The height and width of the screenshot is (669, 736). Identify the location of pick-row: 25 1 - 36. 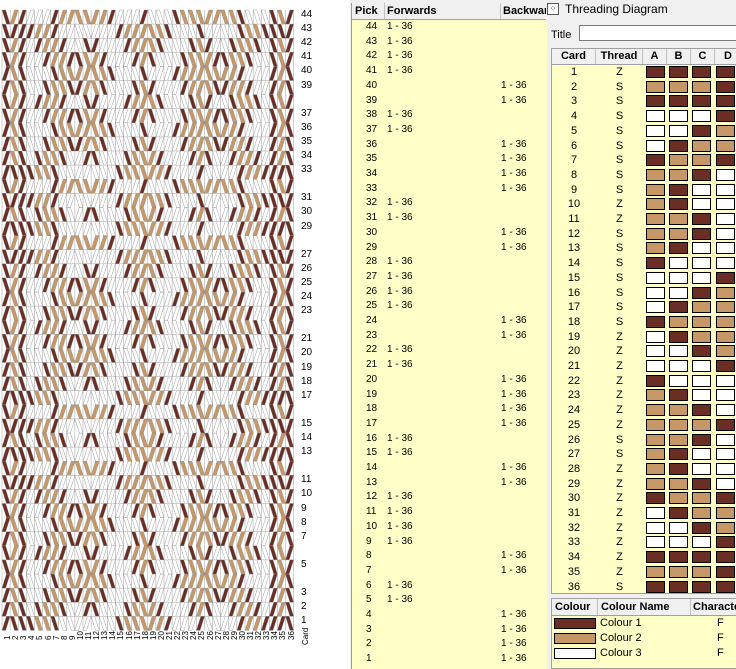
(449, 306).